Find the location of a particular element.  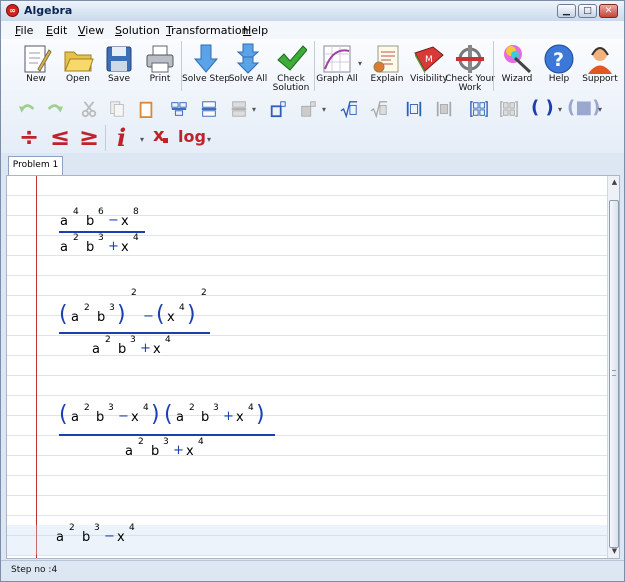

copy-icon is located at coordinates (117, 109).